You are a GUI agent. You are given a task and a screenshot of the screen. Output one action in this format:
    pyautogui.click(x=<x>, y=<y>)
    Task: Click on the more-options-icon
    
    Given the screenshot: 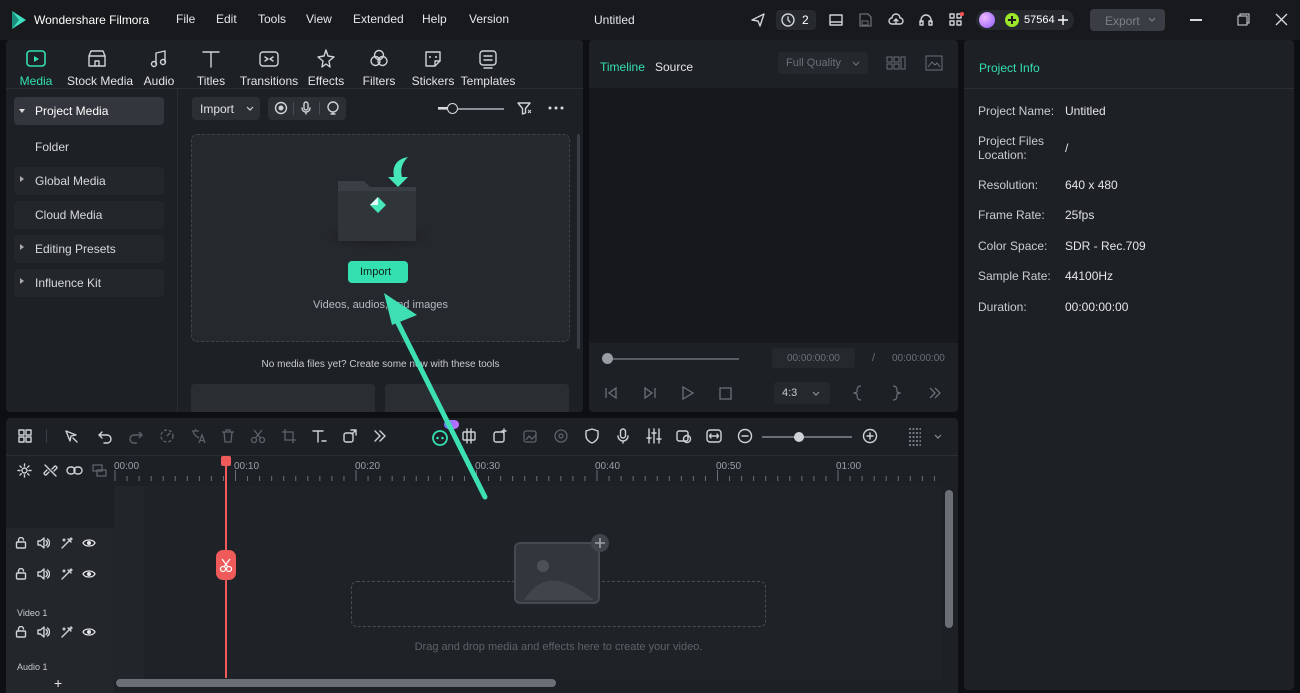 What is the action you would take?
    pyautogui.click(x=556, y=108)
    